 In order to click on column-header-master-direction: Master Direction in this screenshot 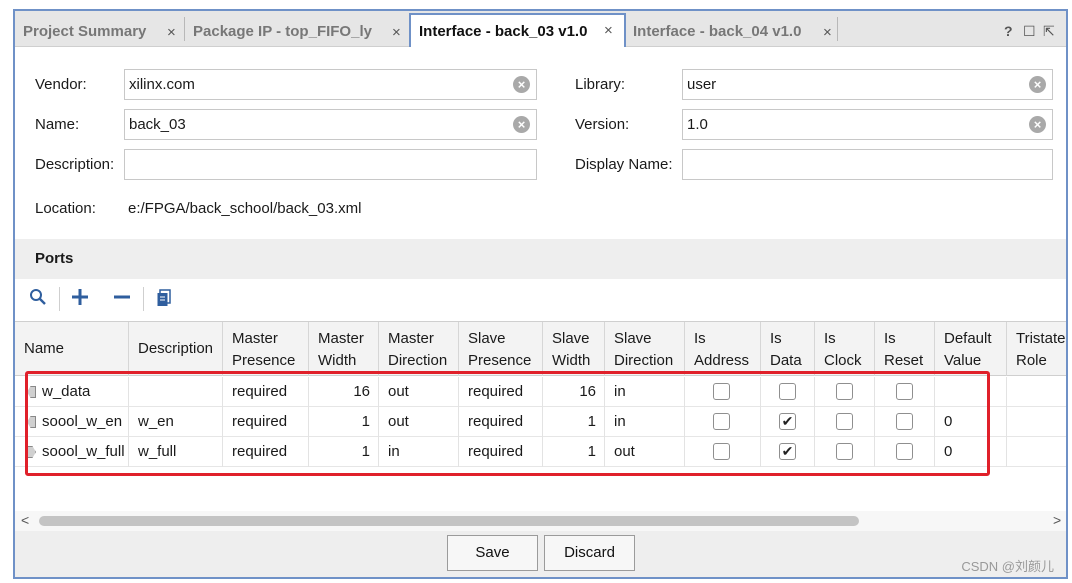, I will do `click(419, 349)`.